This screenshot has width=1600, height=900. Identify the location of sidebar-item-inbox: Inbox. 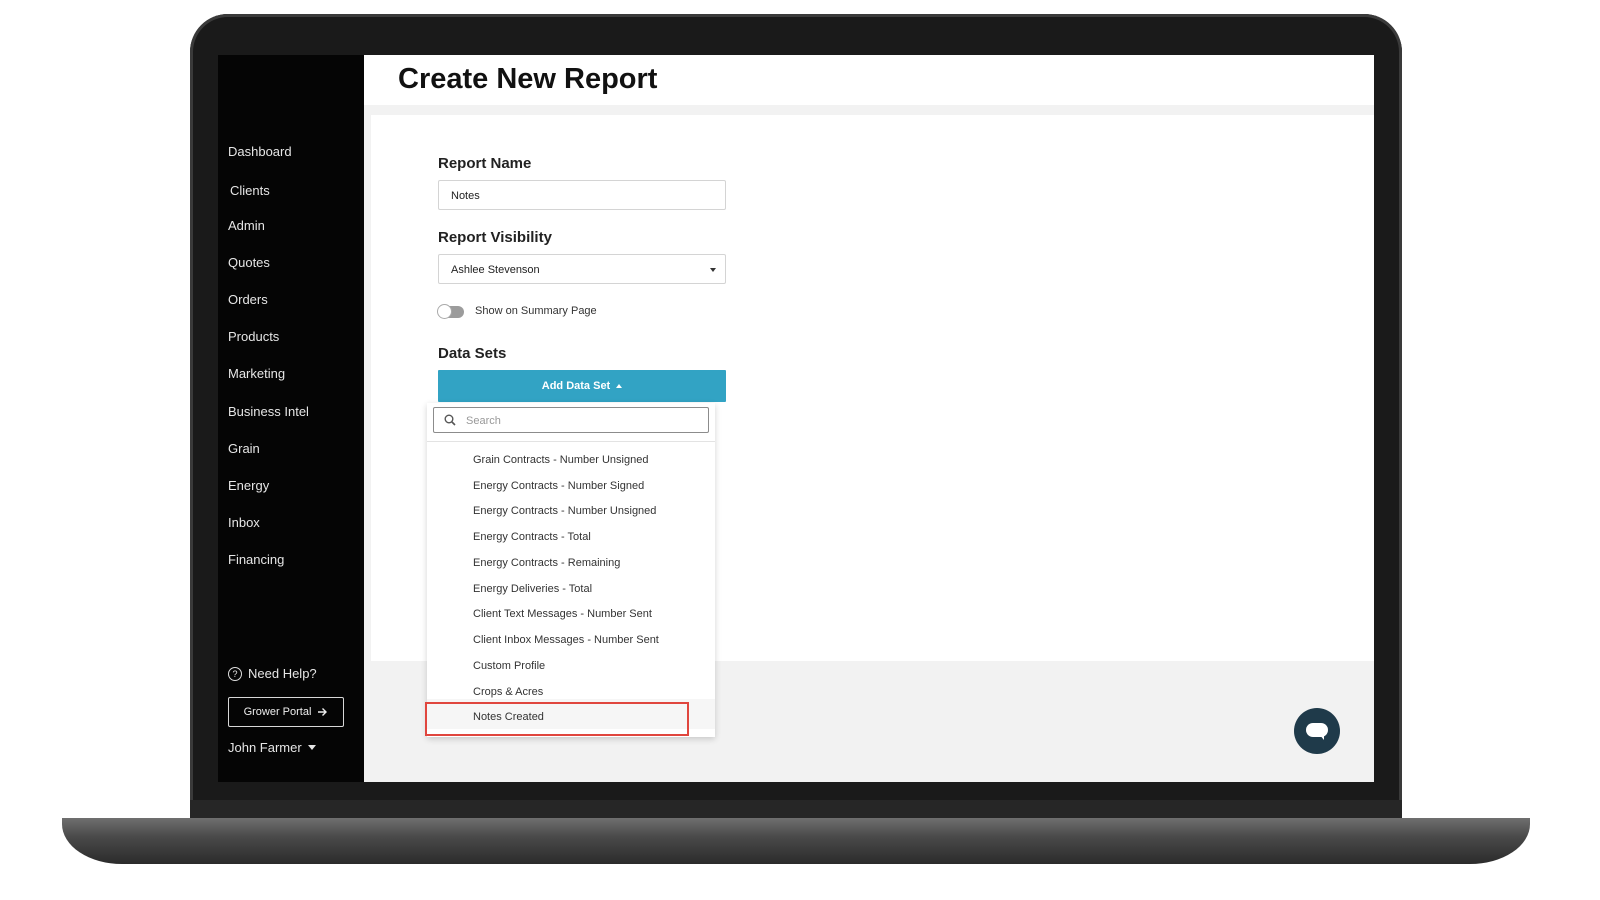
(244, 522).